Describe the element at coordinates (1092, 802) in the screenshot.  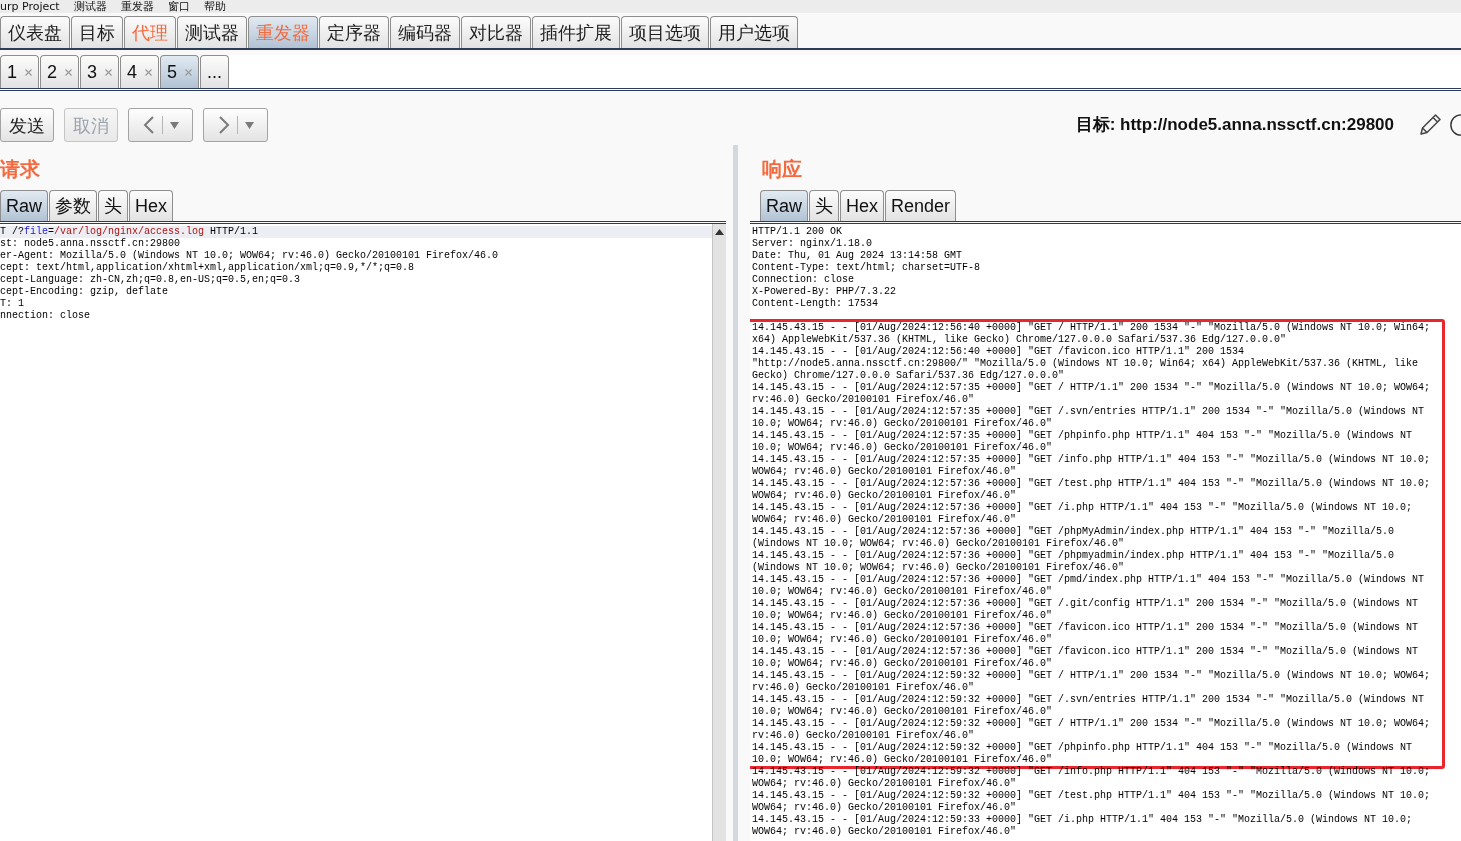
I see `log-entry: 14.145.43.15 - - [01/Aug/2024:12:59:32 +0000] "GET /test.php HTTP/1.1" 404 153 "-" "Mozilla/5.0 (Windows NT 10.0; WOW64; rv:46.0) Gecko/20100101 Firefox/46.0"` at that location.